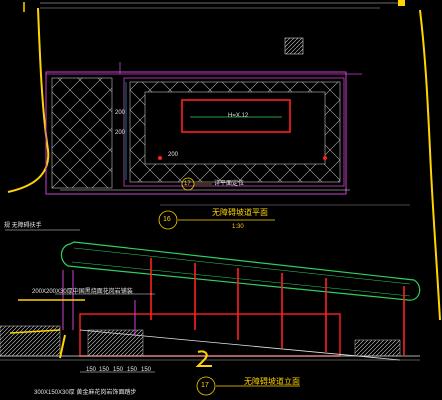  Describe the element at coordinates (238, 227) in the screenshot. I see `plan-scale: 1:30` at that location.